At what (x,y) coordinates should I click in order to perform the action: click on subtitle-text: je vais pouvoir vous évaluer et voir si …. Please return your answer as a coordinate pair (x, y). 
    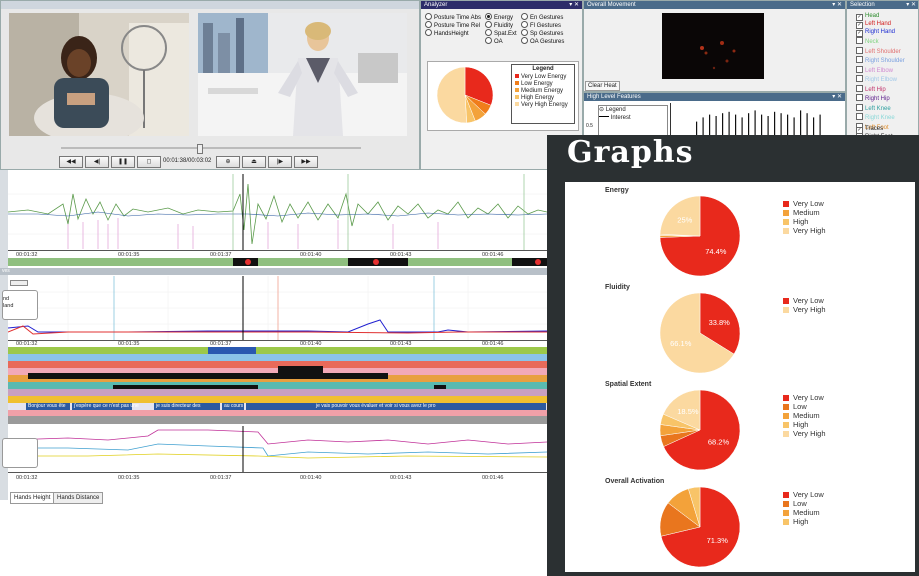
    Looking at the image, I should click on (376, 406).